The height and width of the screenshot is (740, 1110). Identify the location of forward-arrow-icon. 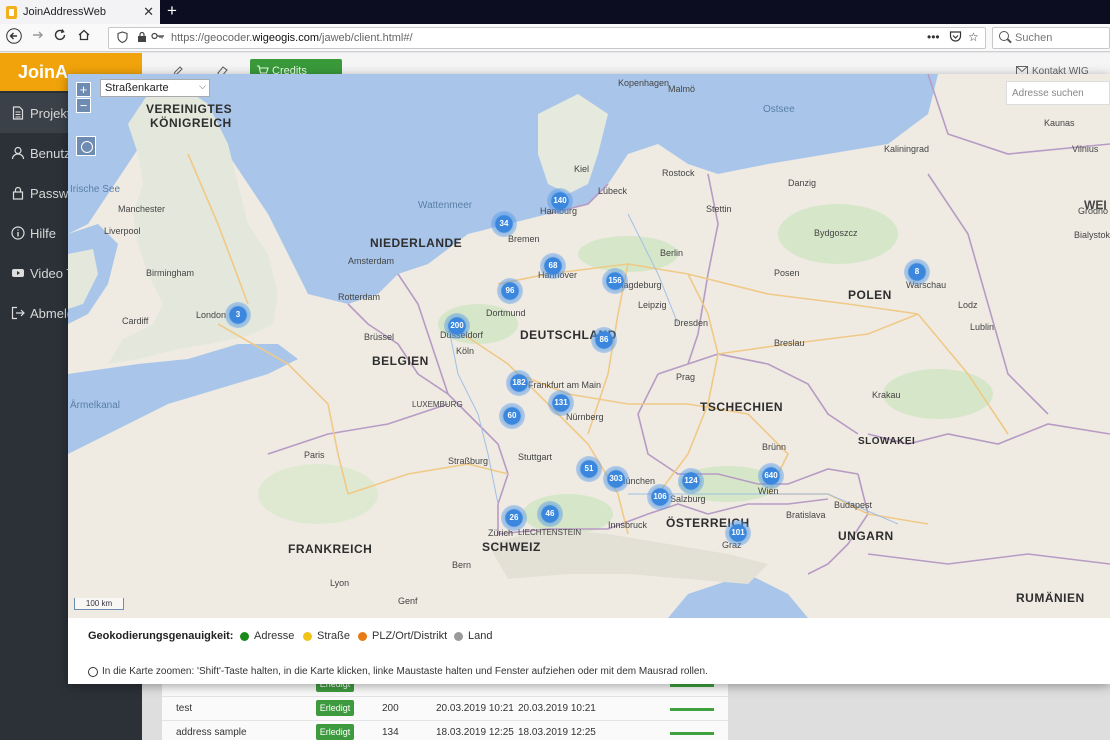
(38, 35).